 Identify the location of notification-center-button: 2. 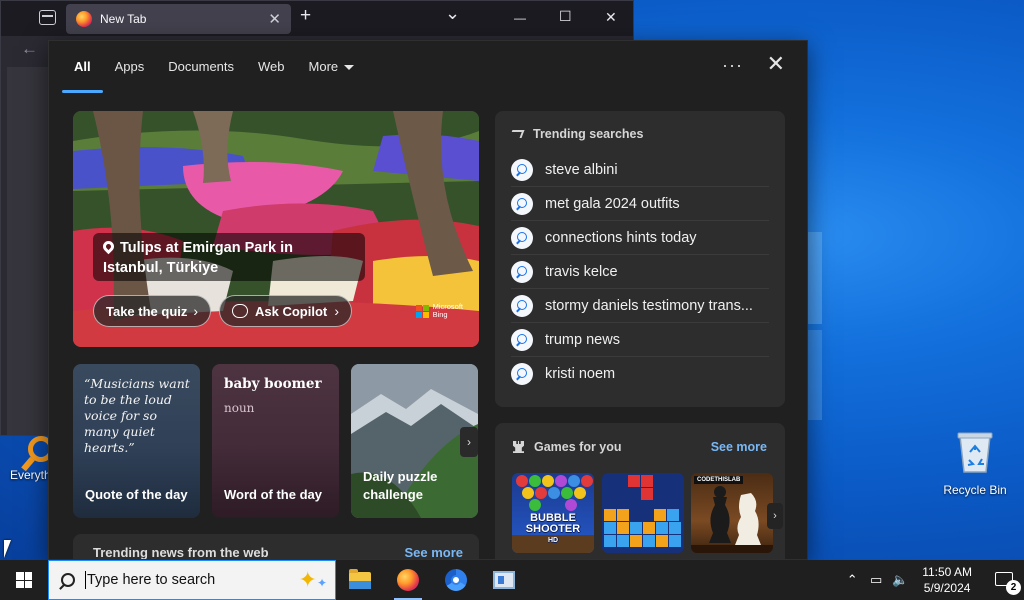
(1004, 580).